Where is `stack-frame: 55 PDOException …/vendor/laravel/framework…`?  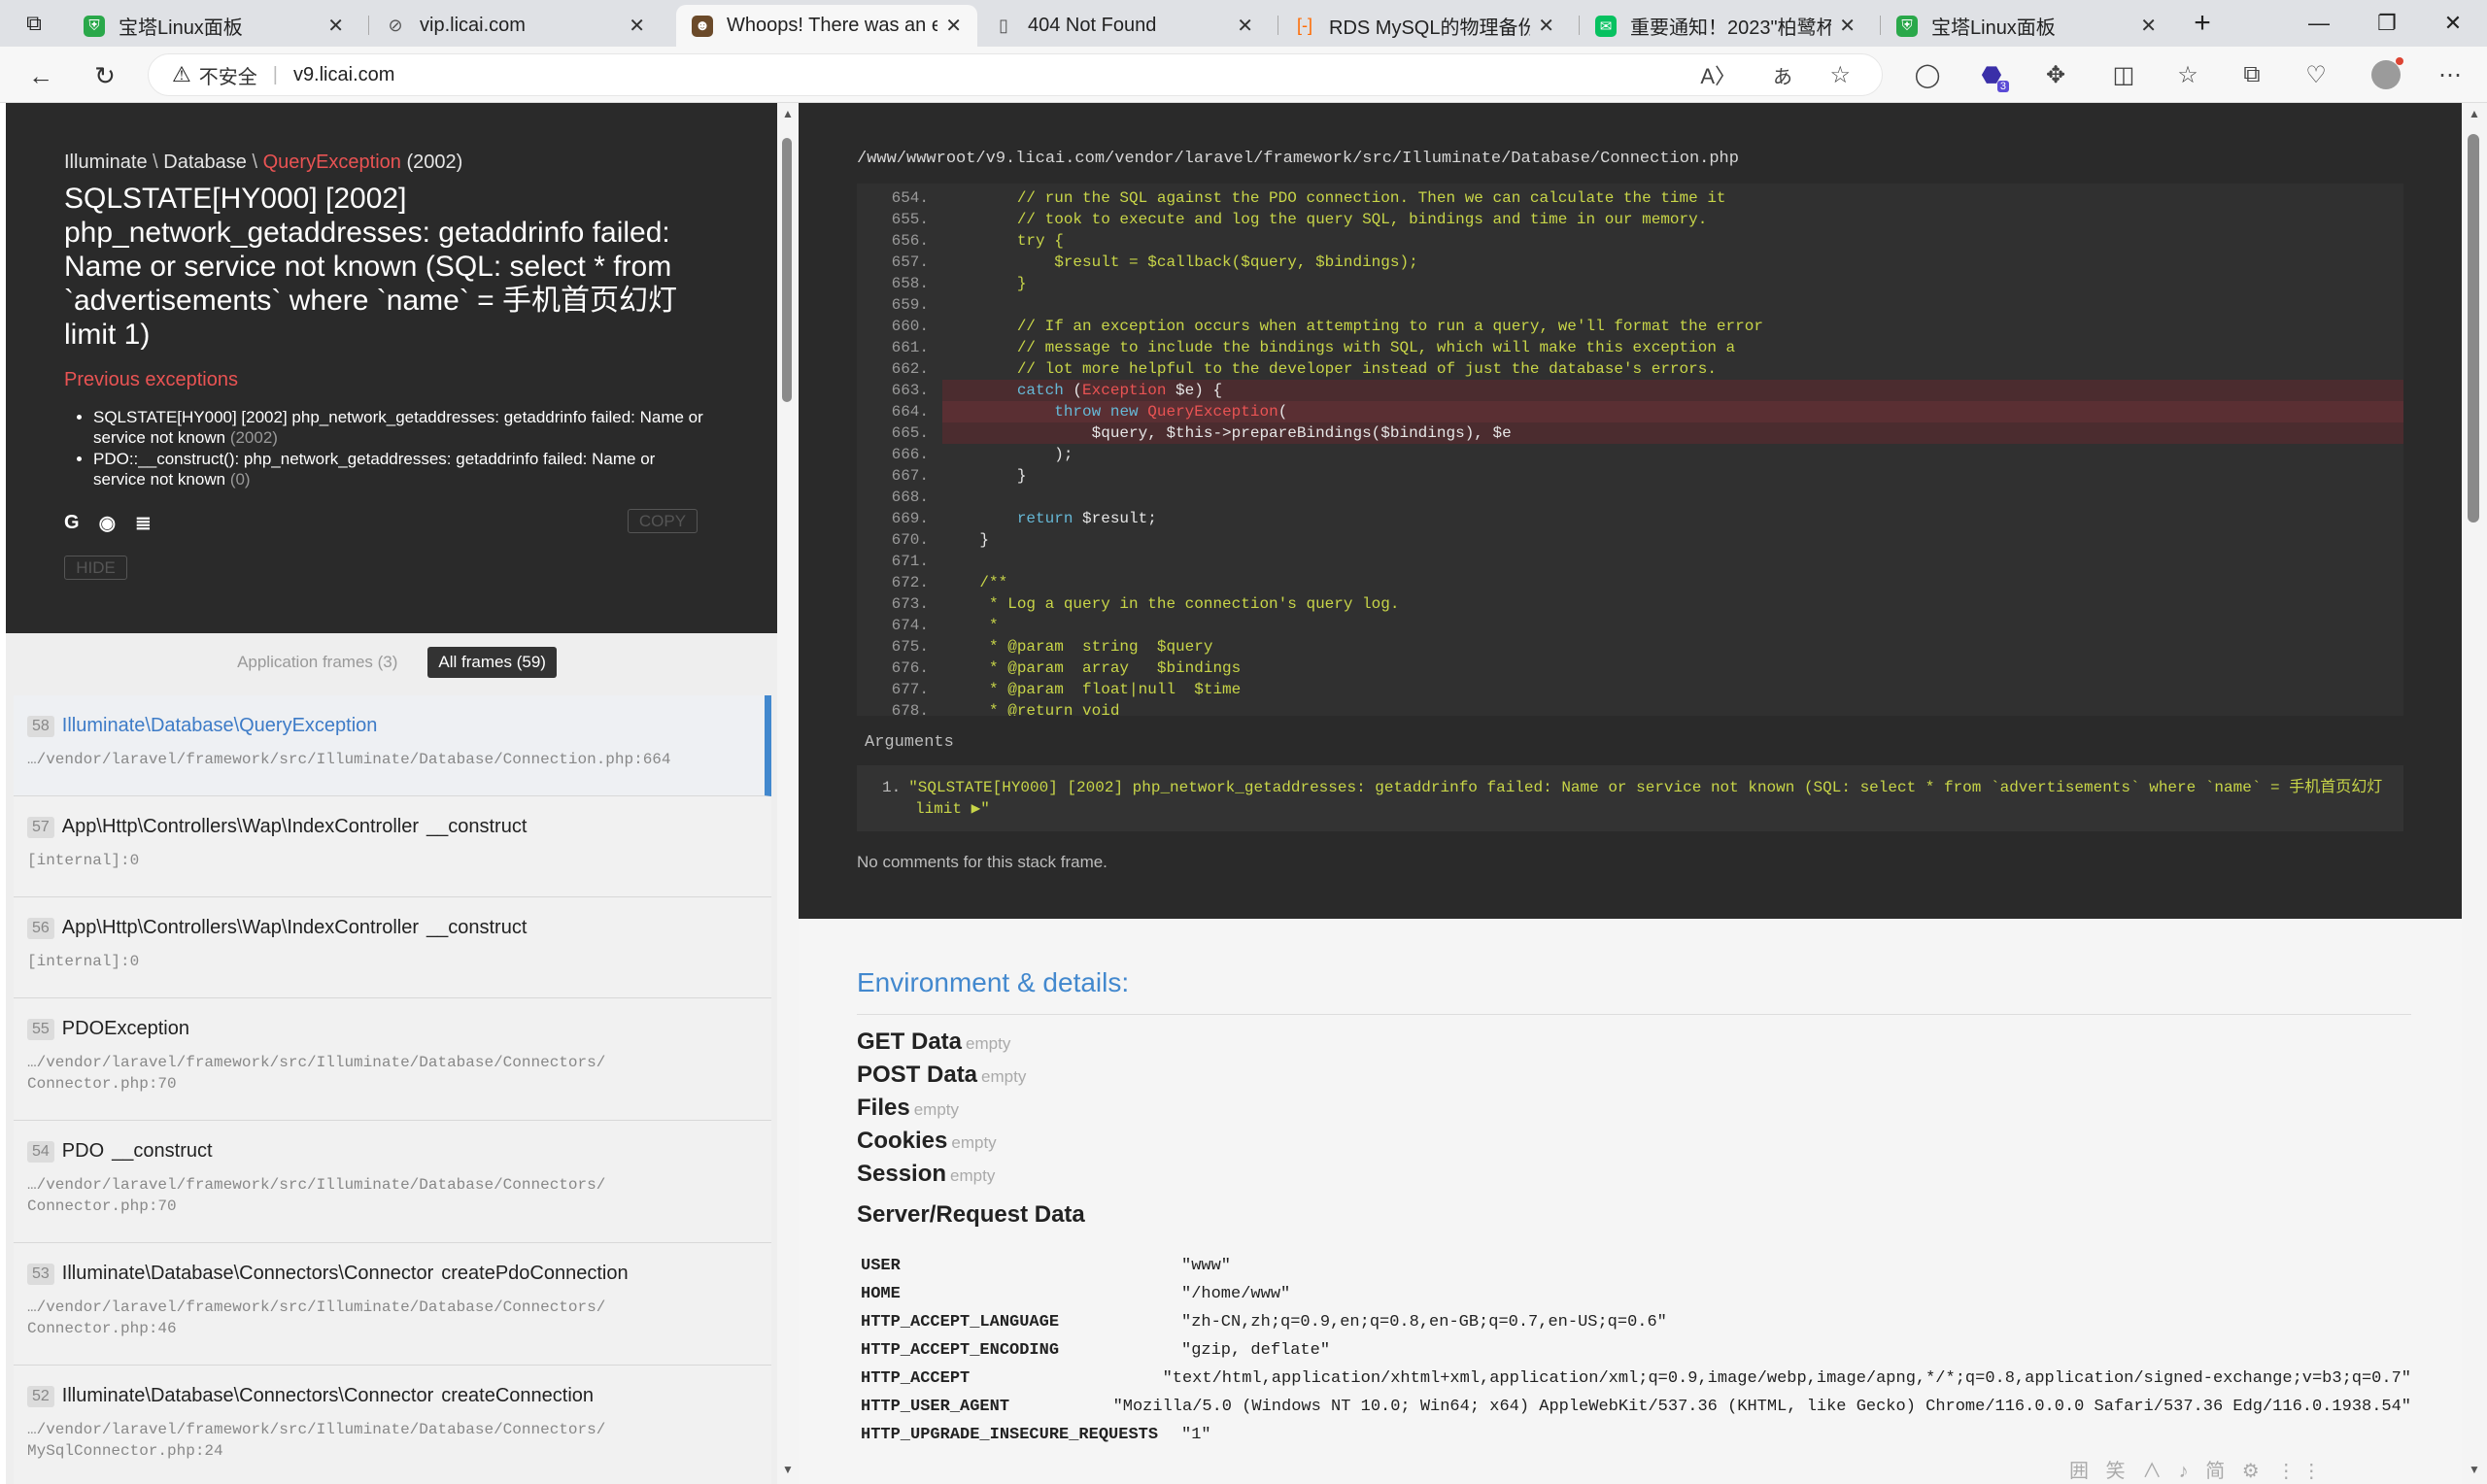
stack-frame: 55 PDOException …/vendor/laravel/framework… is located at coordinates (392, 1059).